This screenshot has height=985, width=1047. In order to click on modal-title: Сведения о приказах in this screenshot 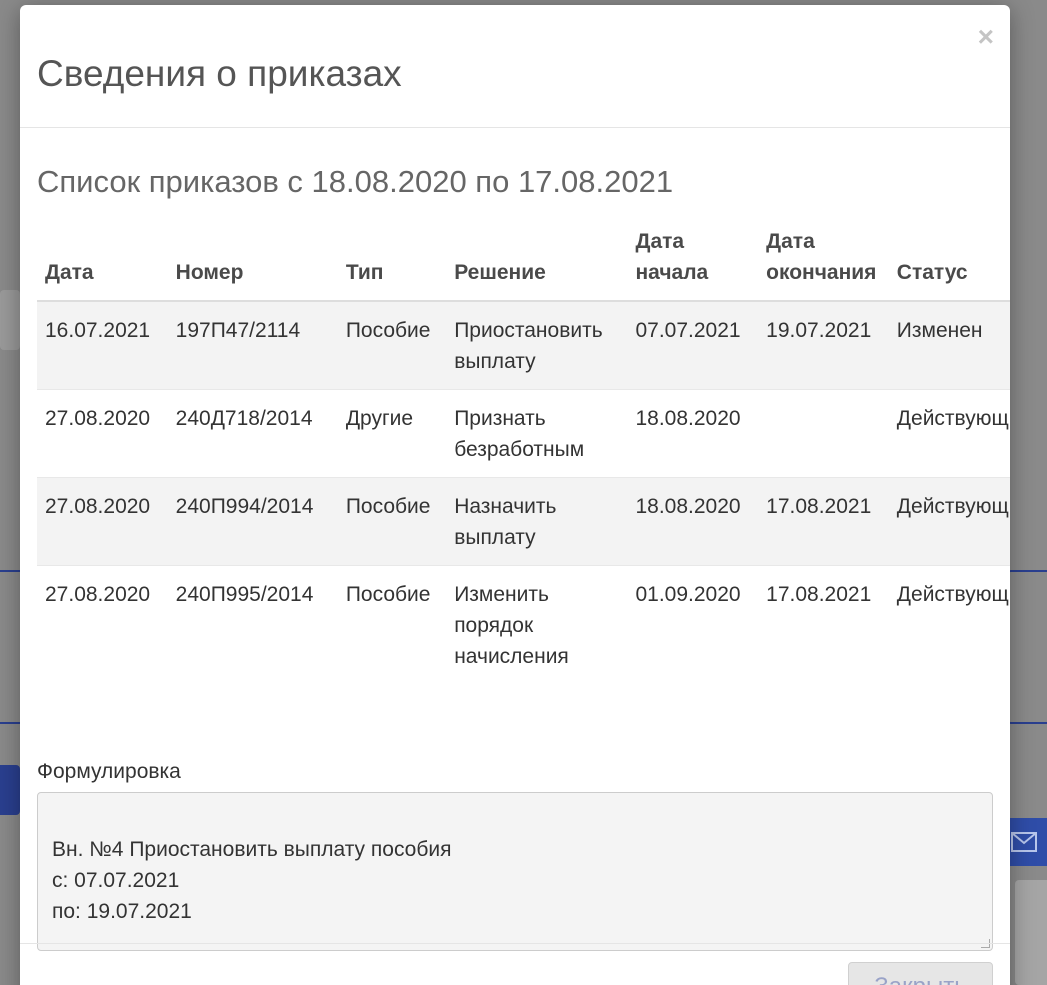, I will do `click(219, 73)`.